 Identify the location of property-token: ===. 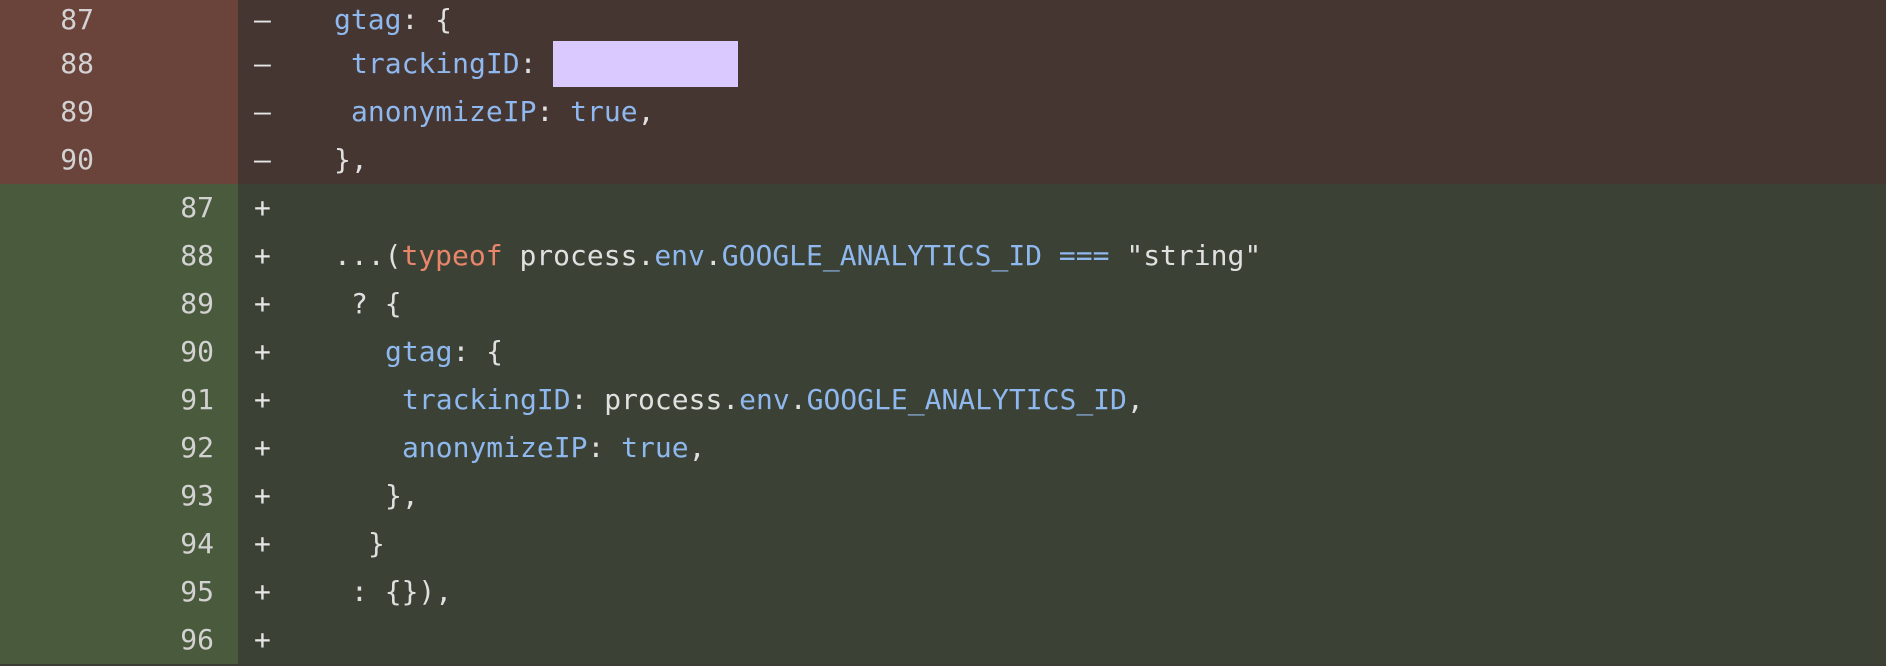
(1084, 255).